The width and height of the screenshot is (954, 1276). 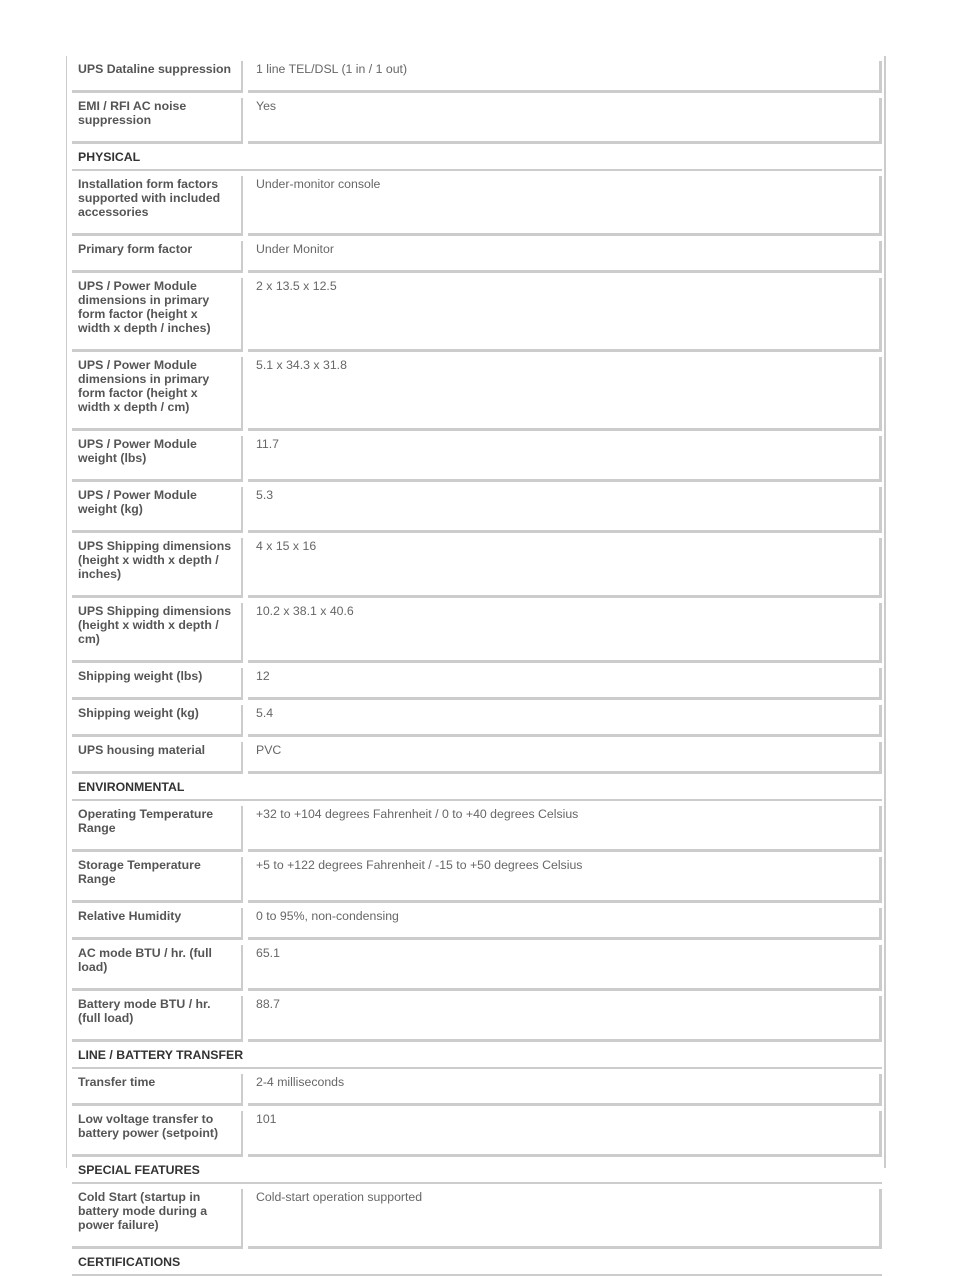 I want to click on spec-value-cell: 11.7, so click(x=565, y=456).